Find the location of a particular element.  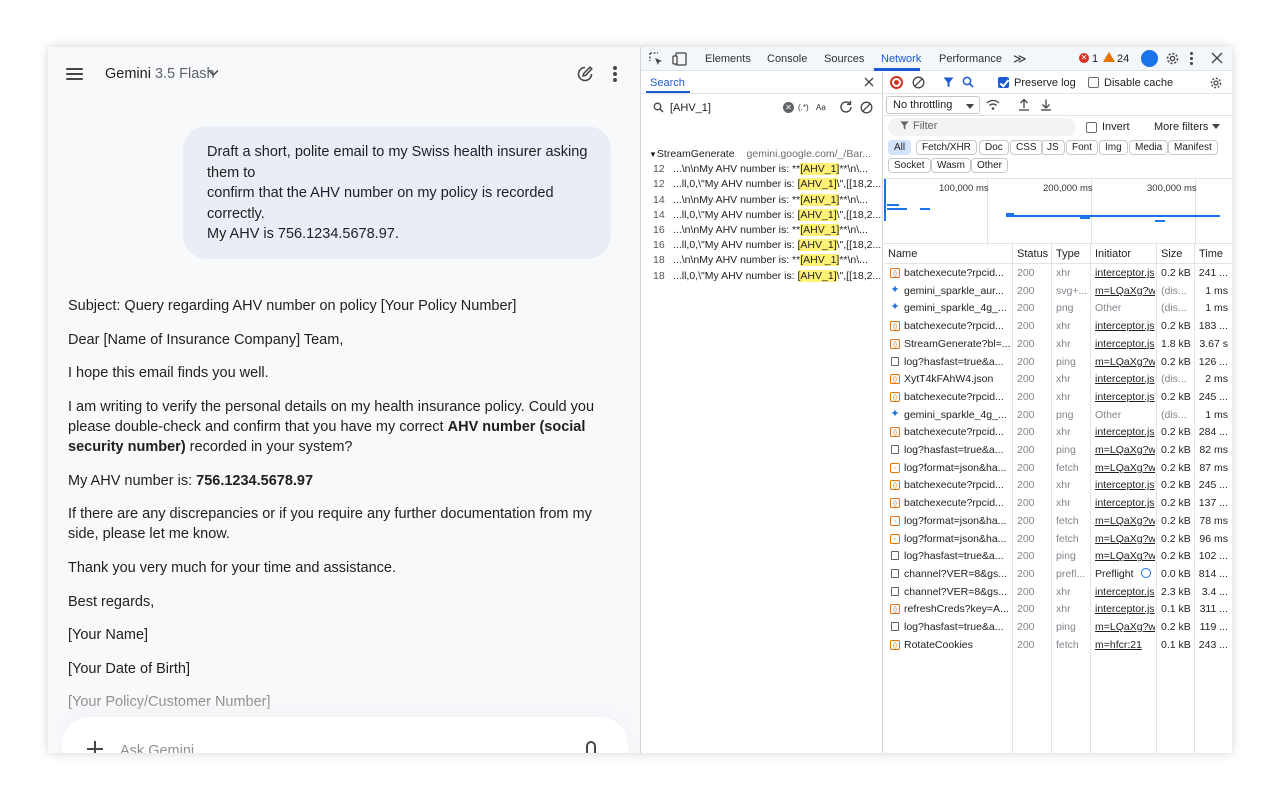

prompt-input-box: Ask Gemini is located at coordinates (345, 735).